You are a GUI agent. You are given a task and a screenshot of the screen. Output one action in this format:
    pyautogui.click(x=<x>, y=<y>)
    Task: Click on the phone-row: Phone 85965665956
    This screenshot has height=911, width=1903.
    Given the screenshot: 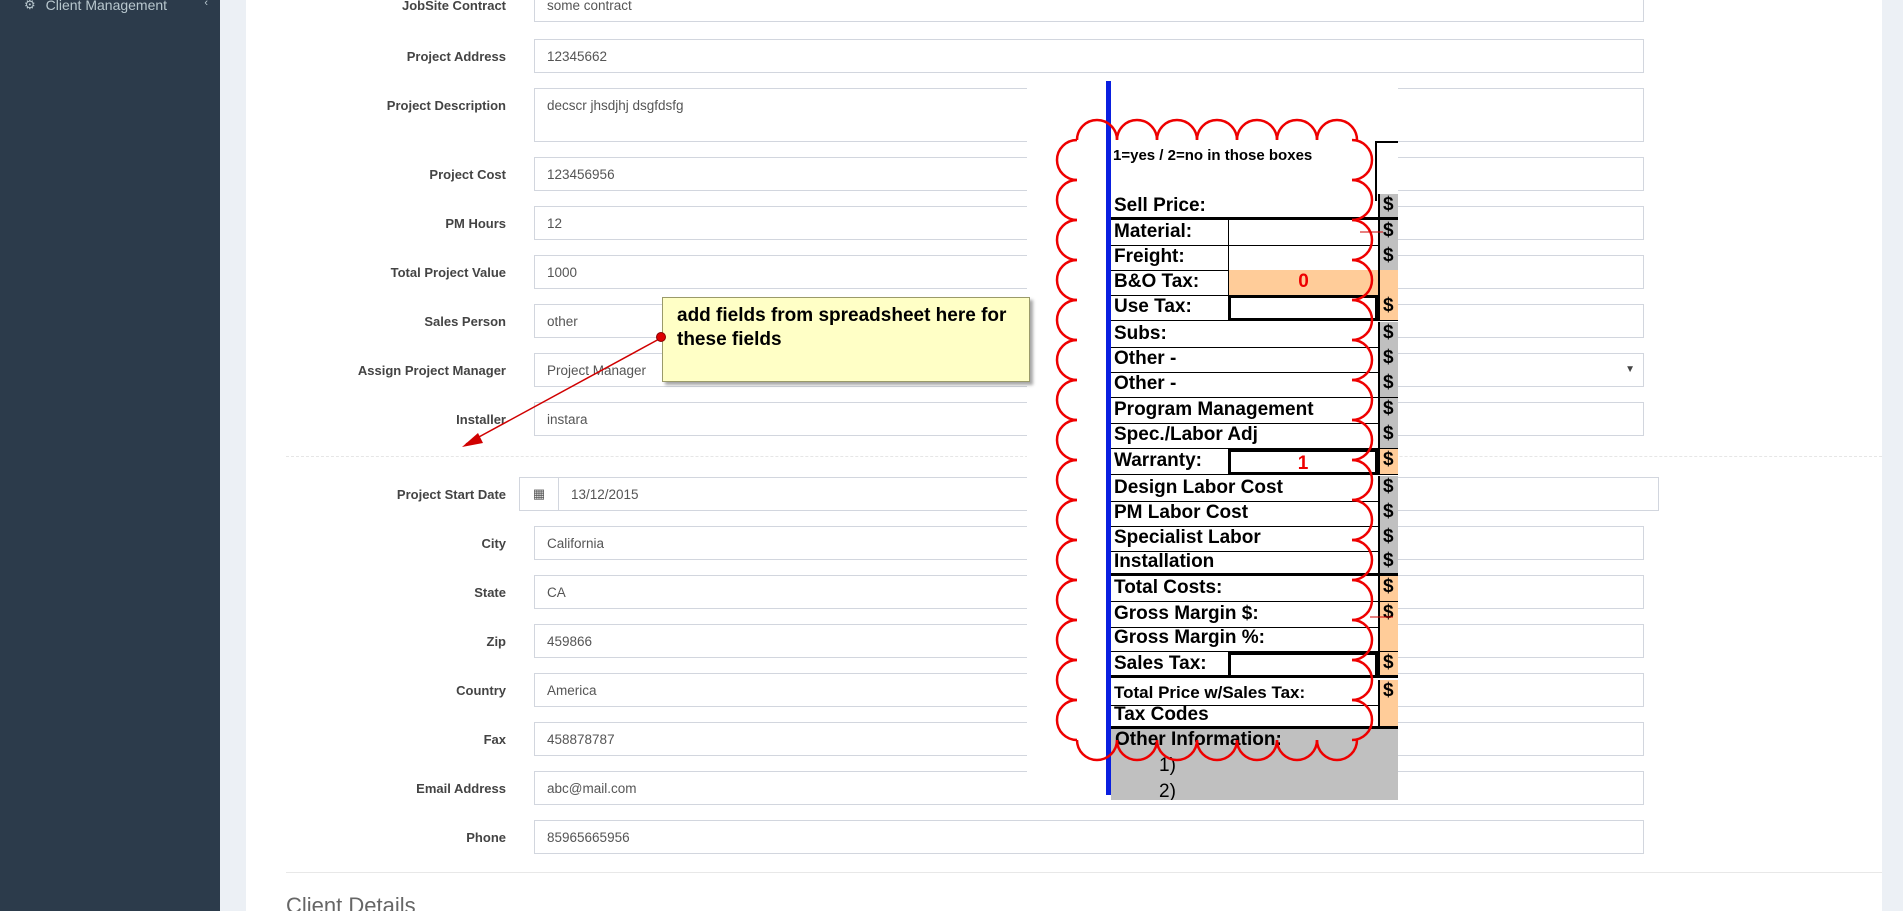 What is the action you would take?
    pyautogui.click(x=1064, y=838)
    